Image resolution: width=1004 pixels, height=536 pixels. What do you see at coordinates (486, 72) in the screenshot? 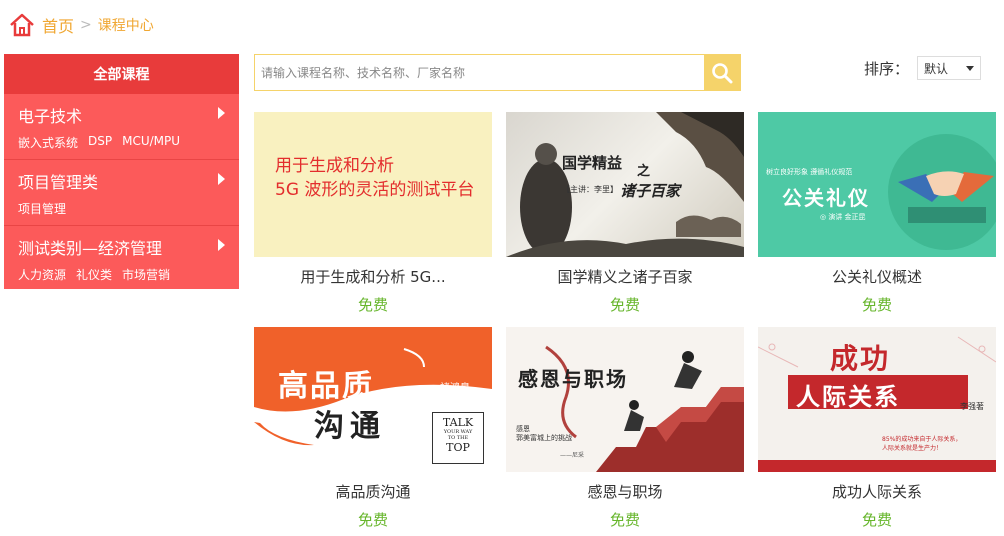
I see `search-input` at bounding box center [486, 72].